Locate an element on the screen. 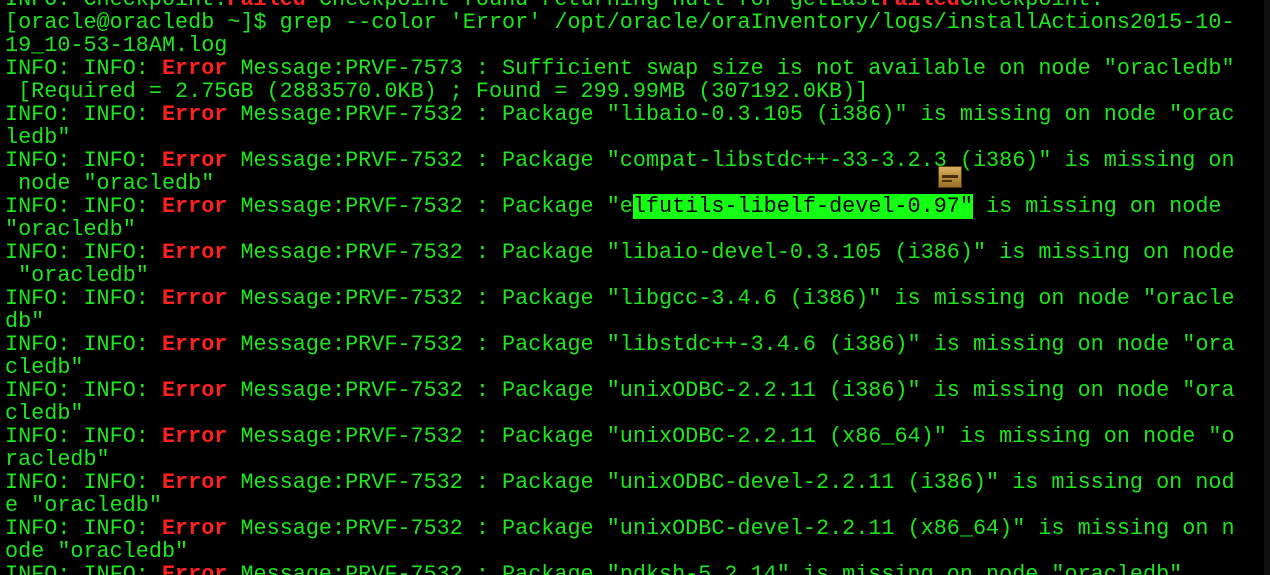 This screenshot has height=575, width=1270. line-text: is missing on node is located at coordinates (1097, 206).